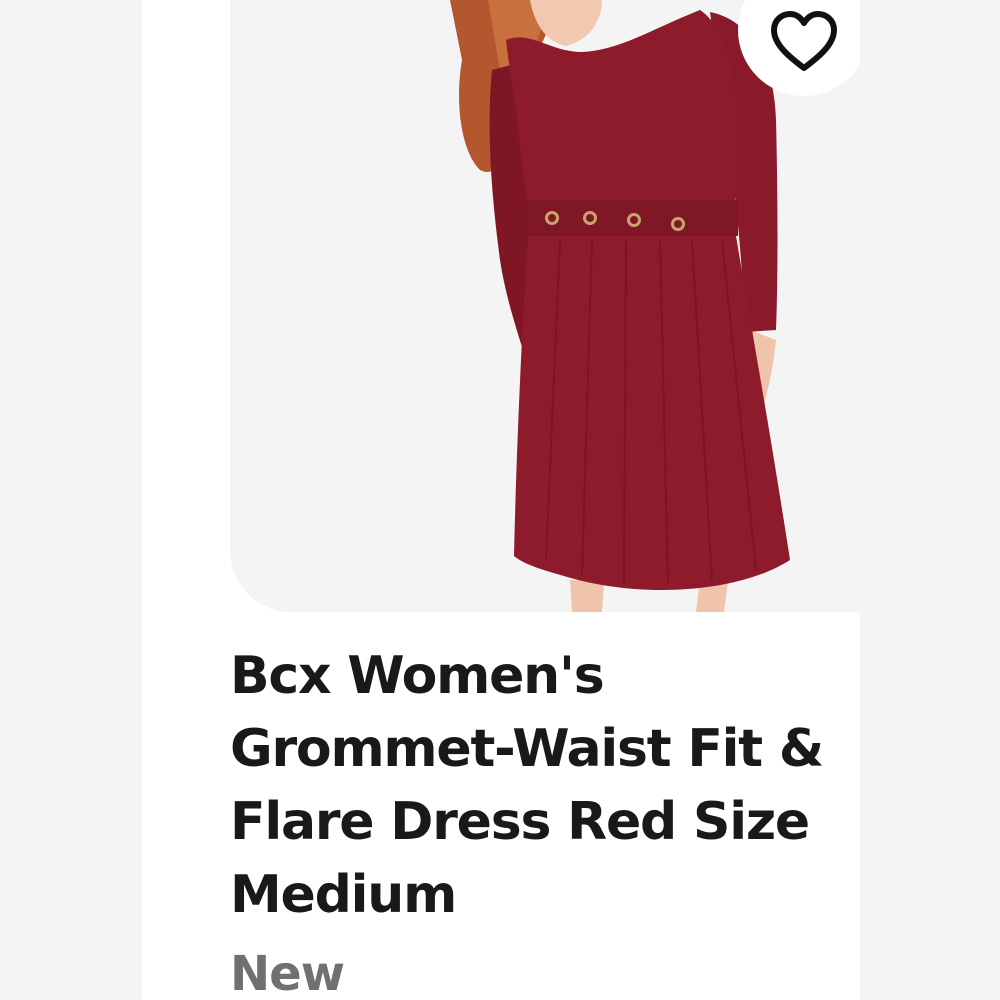 The height and width of the screenshot is (1000, 1000). What do you see at coordinates (287, 973) in the screenshot?
I see `item-condition: New` at bounding box center [287, 973].